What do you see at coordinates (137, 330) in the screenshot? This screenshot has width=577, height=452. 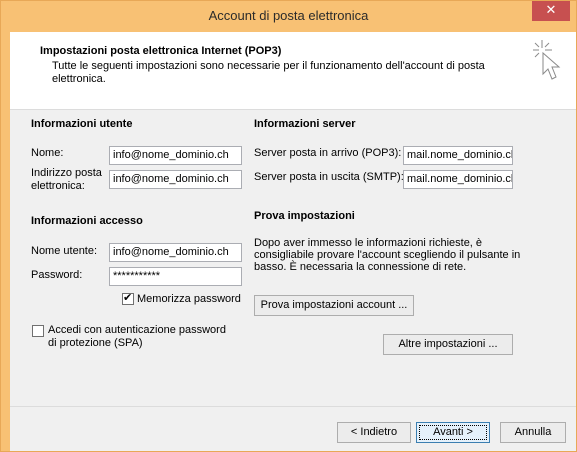 I see `spa-label-line1: Accedi con autenticazione password` at bounding box center [137, 330].